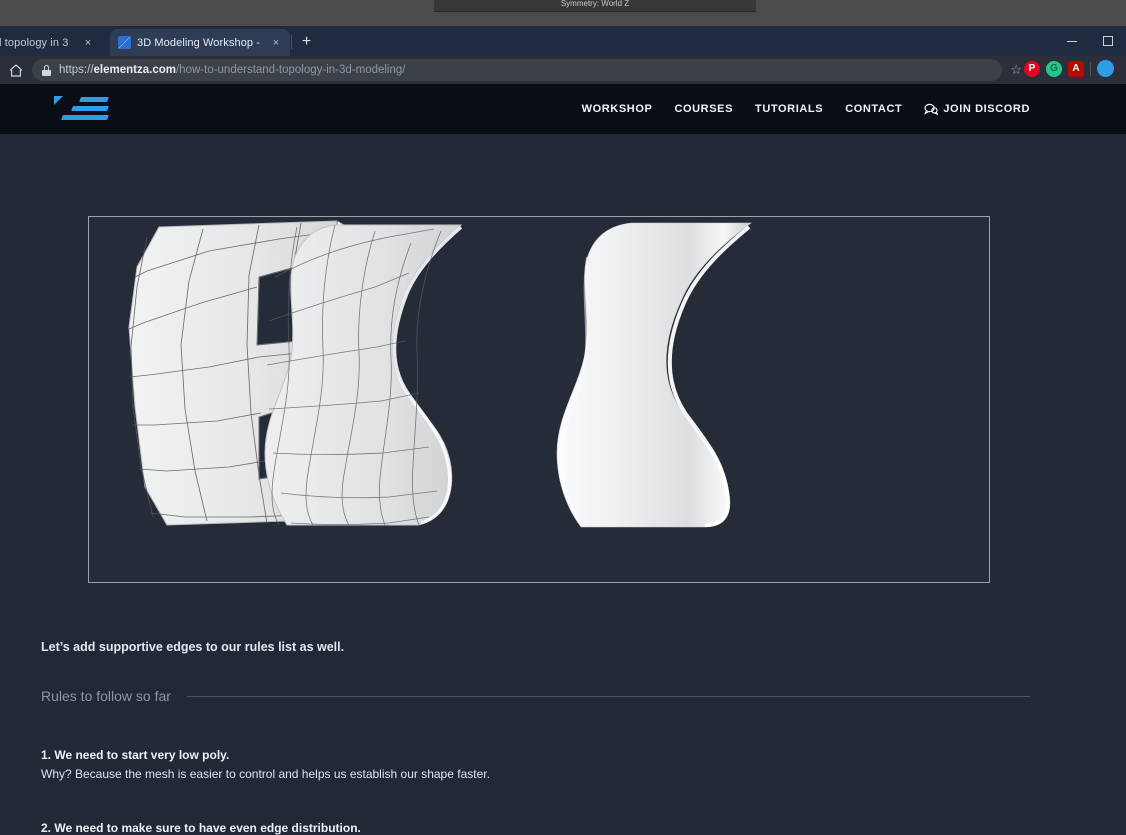  What do you see at coordinates (654, 375) in the screenshot?
I see `model-smooth` at bounding box center [654, 375].